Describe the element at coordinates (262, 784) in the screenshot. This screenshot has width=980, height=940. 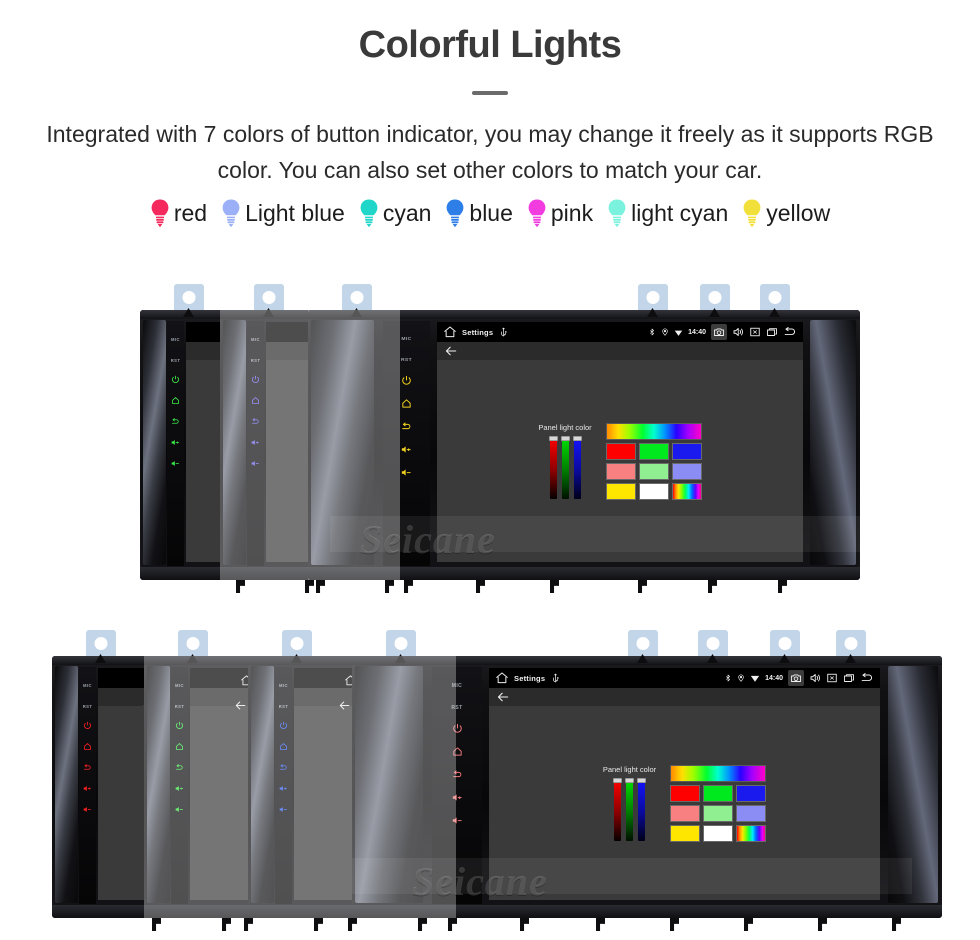
I see `left-flank` at that location.